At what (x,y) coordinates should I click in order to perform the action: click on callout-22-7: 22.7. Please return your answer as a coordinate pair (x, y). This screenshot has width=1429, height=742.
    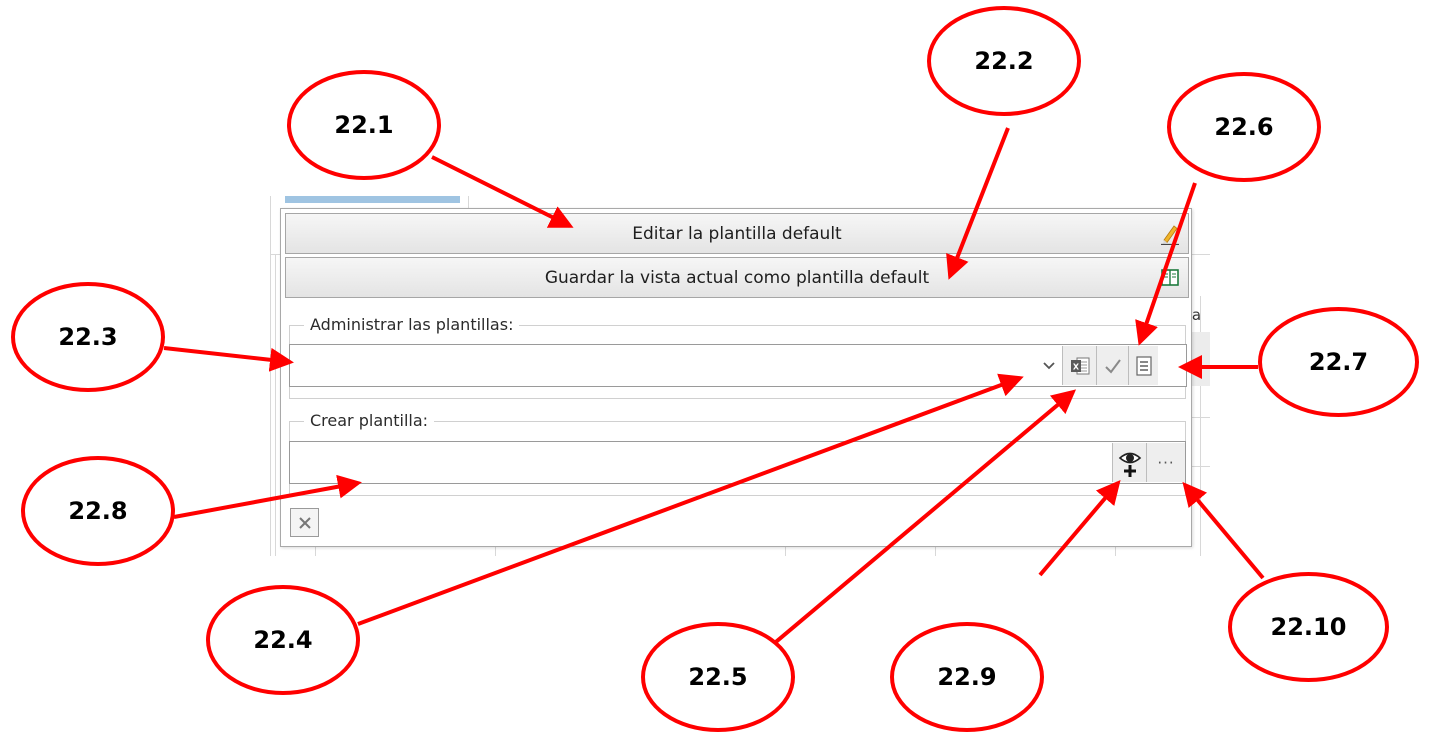
    Looking at the image, I should click on (1338, 362).